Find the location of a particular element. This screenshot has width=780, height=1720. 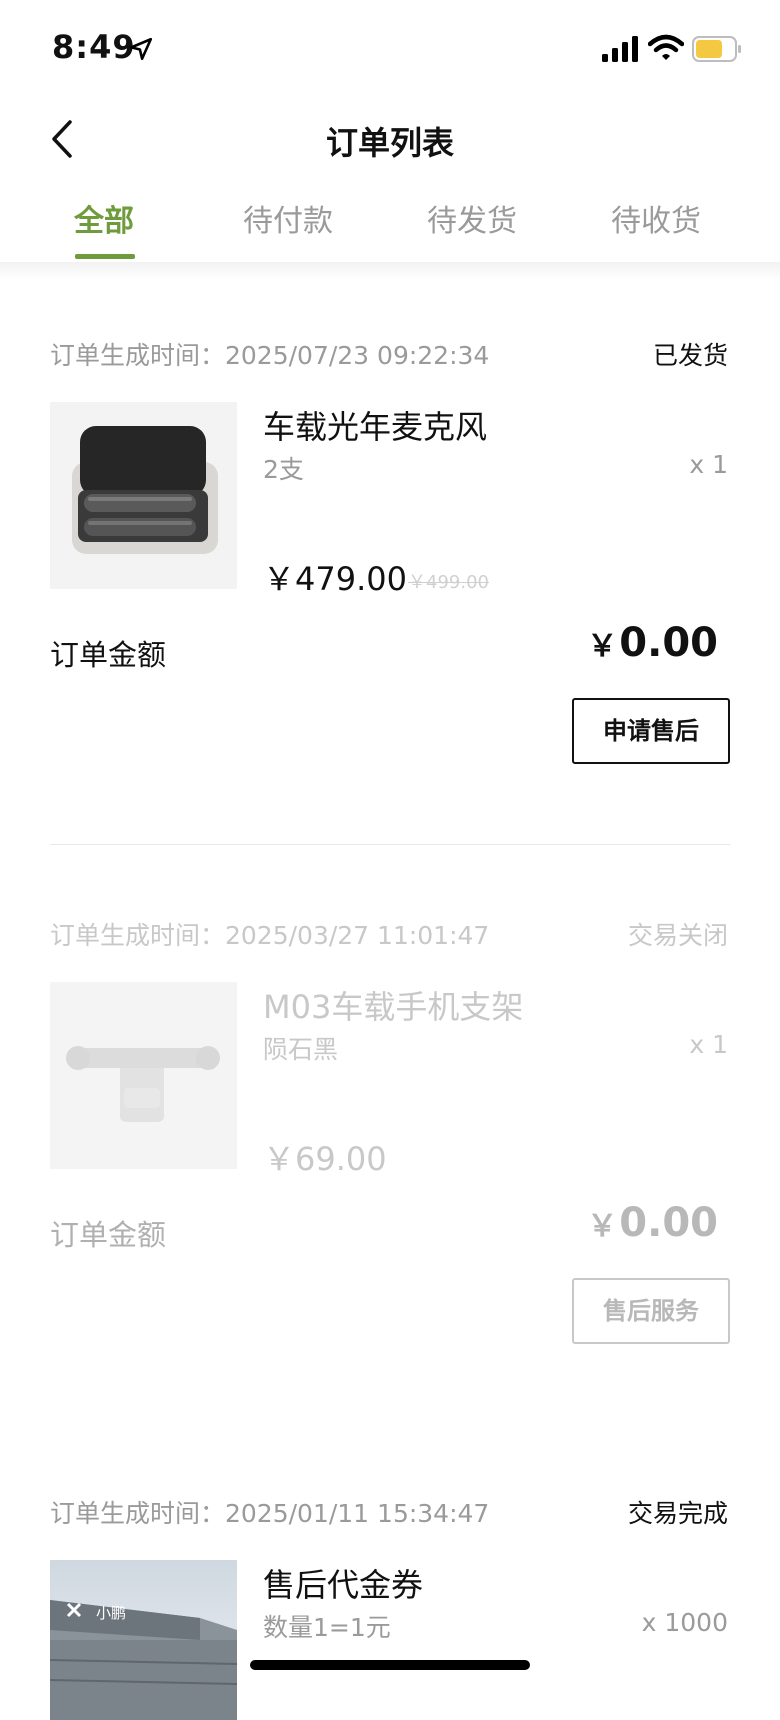

cellular-signal-icon is located at coordinates (620, 49).